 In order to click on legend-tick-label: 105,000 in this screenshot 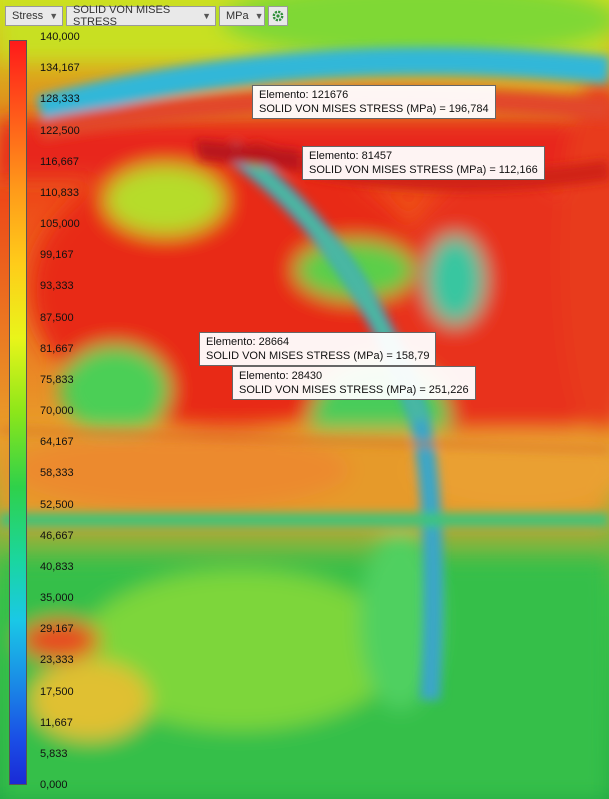, I will do `click(60, 224)`.